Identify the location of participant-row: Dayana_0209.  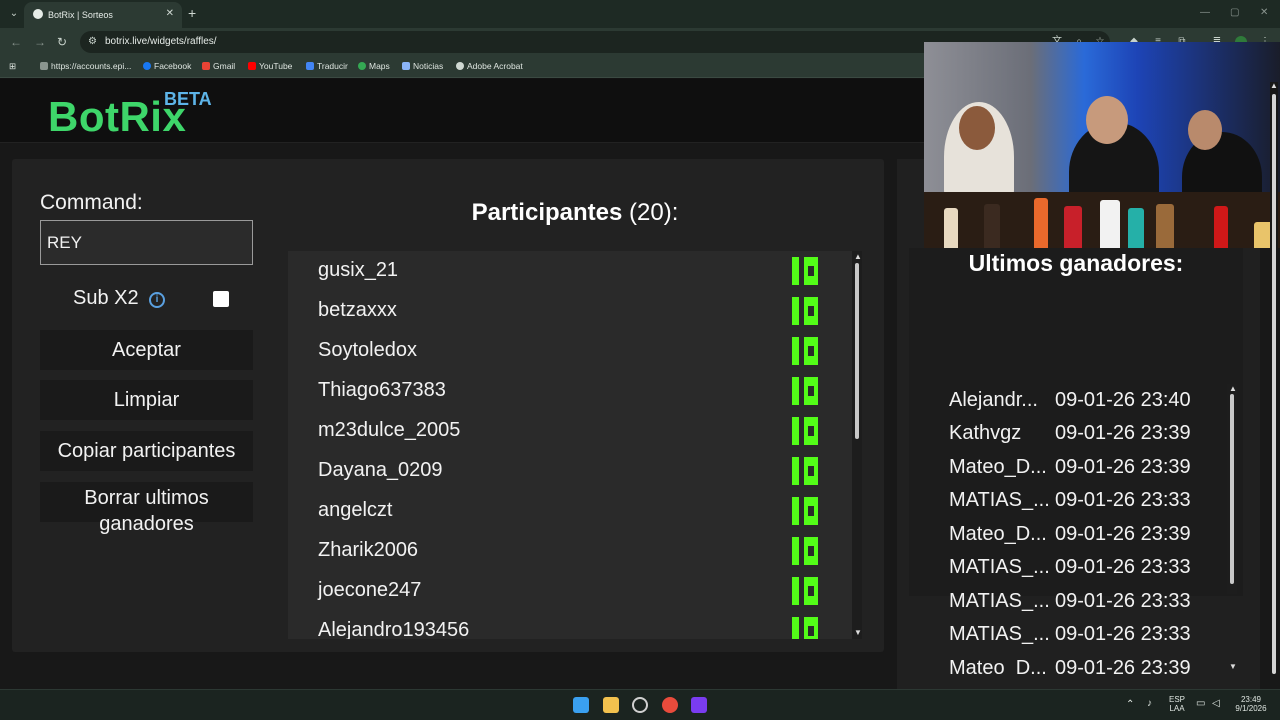
(570, 471).